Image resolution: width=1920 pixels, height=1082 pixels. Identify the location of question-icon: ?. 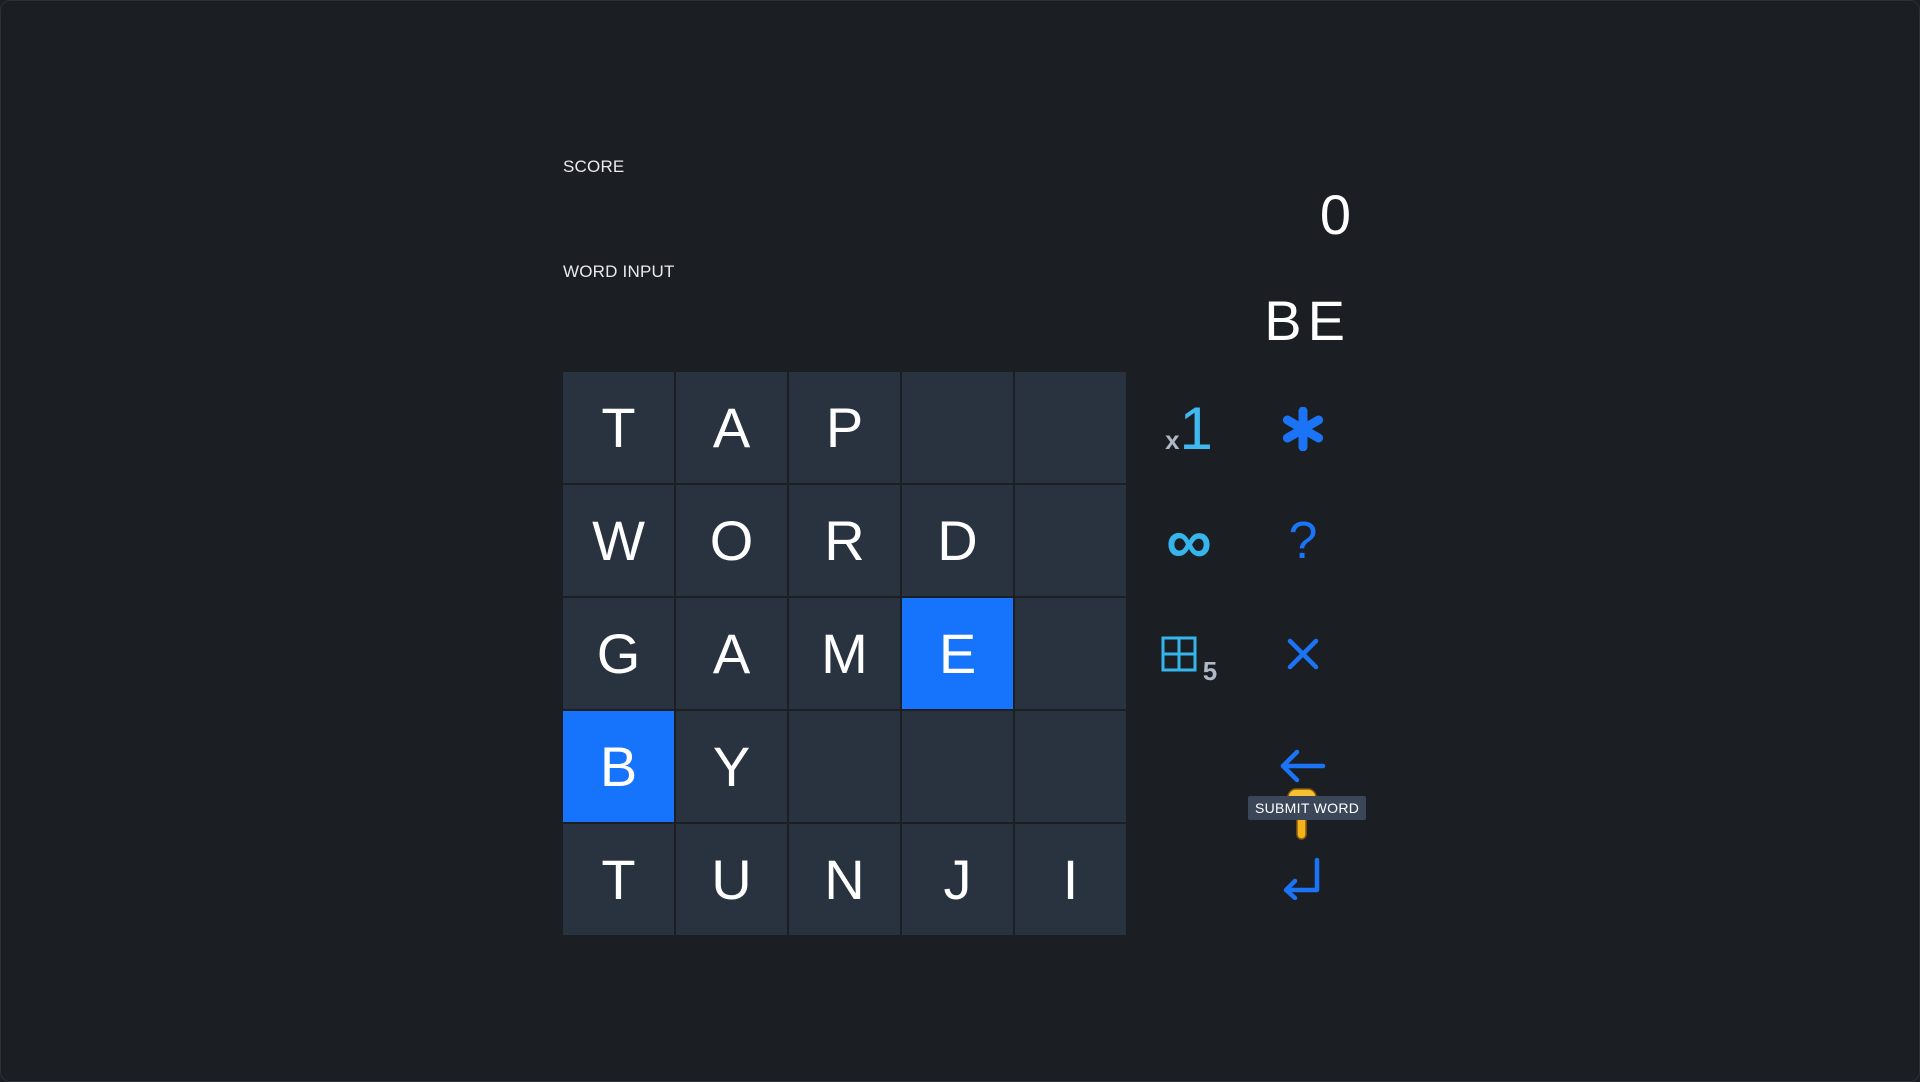
(1303, 541).